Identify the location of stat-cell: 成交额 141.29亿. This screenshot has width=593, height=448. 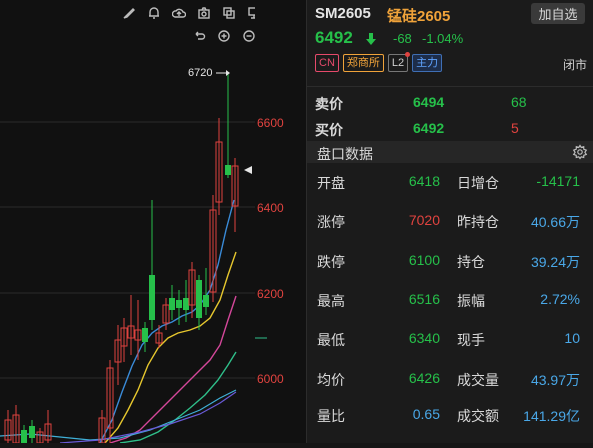
(518, 416).